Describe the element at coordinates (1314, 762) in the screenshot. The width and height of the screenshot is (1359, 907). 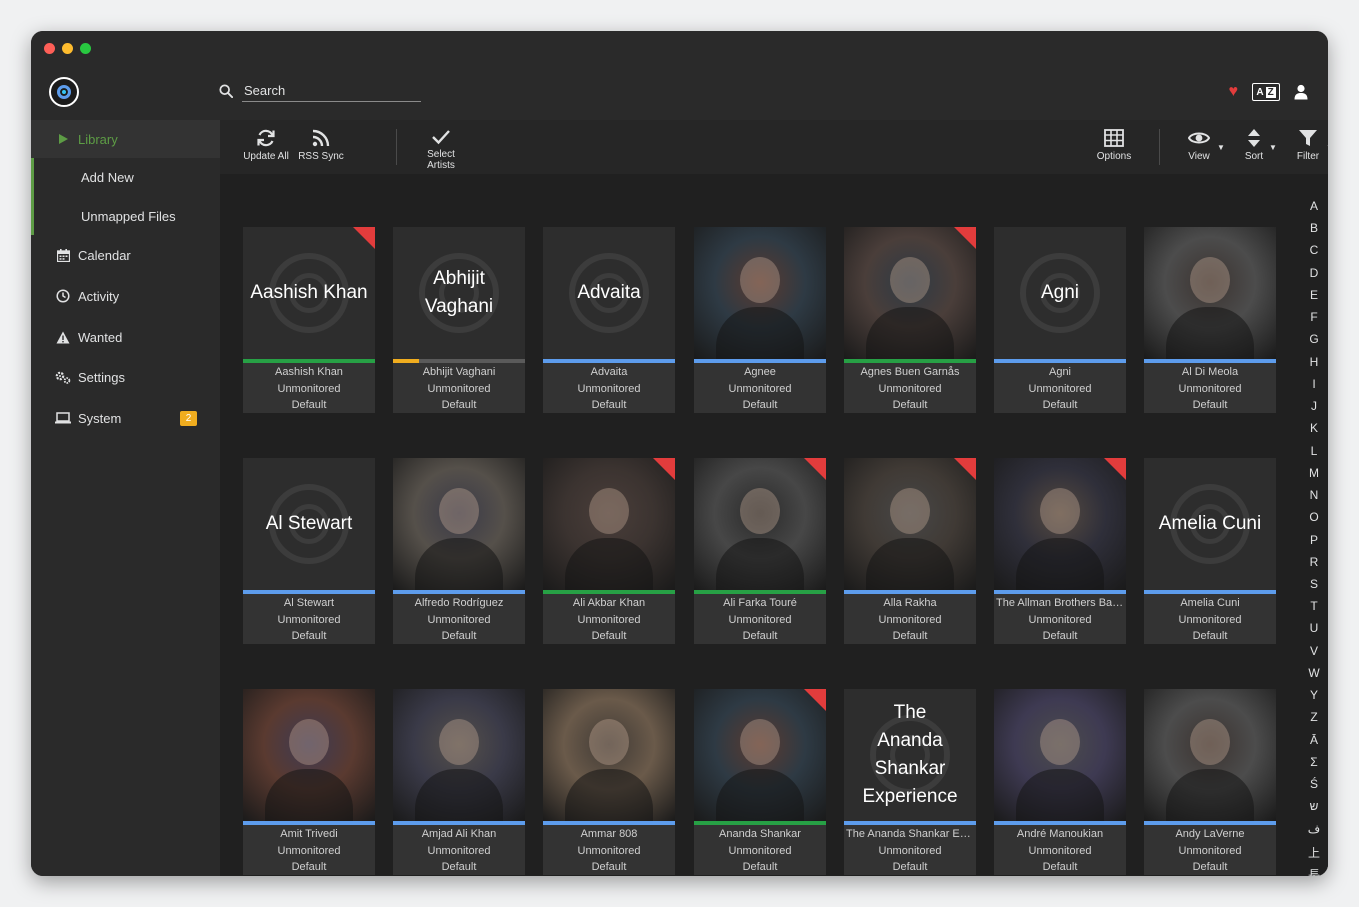
I see `jump-bar-letter: Σ` at that location.